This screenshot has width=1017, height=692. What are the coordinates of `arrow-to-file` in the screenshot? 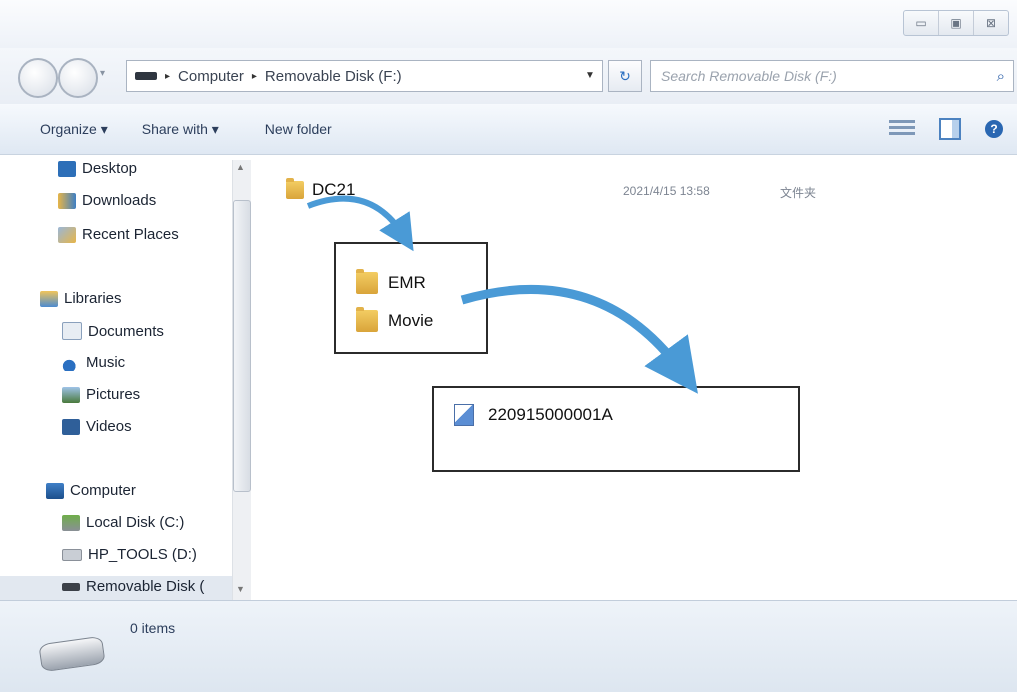 It's located at (579, 339).